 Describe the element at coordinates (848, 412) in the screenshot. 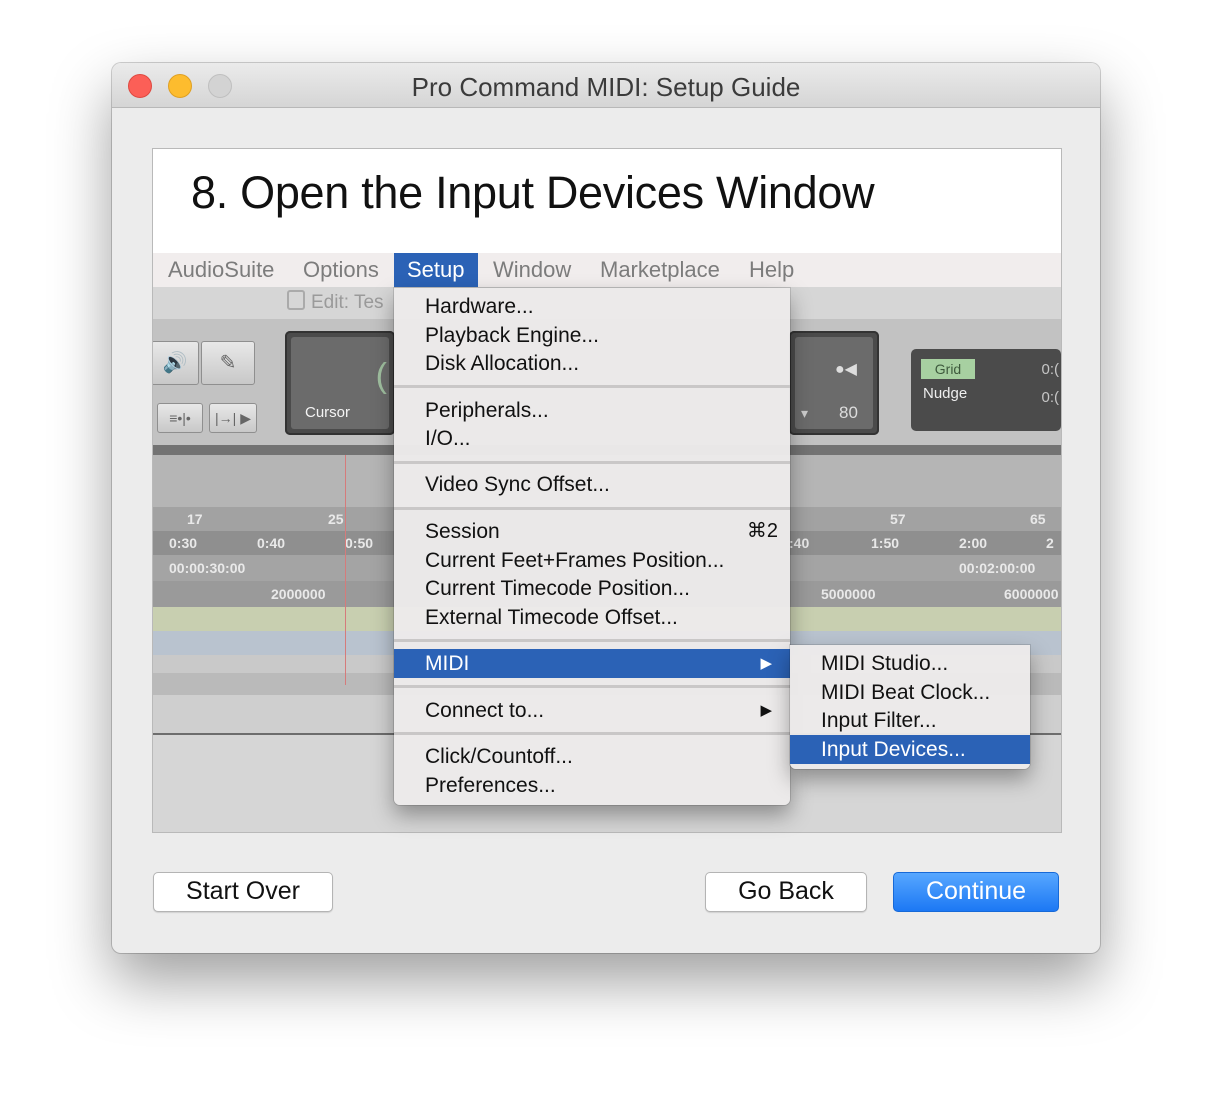

I see `tempo-value: 80` at that location.